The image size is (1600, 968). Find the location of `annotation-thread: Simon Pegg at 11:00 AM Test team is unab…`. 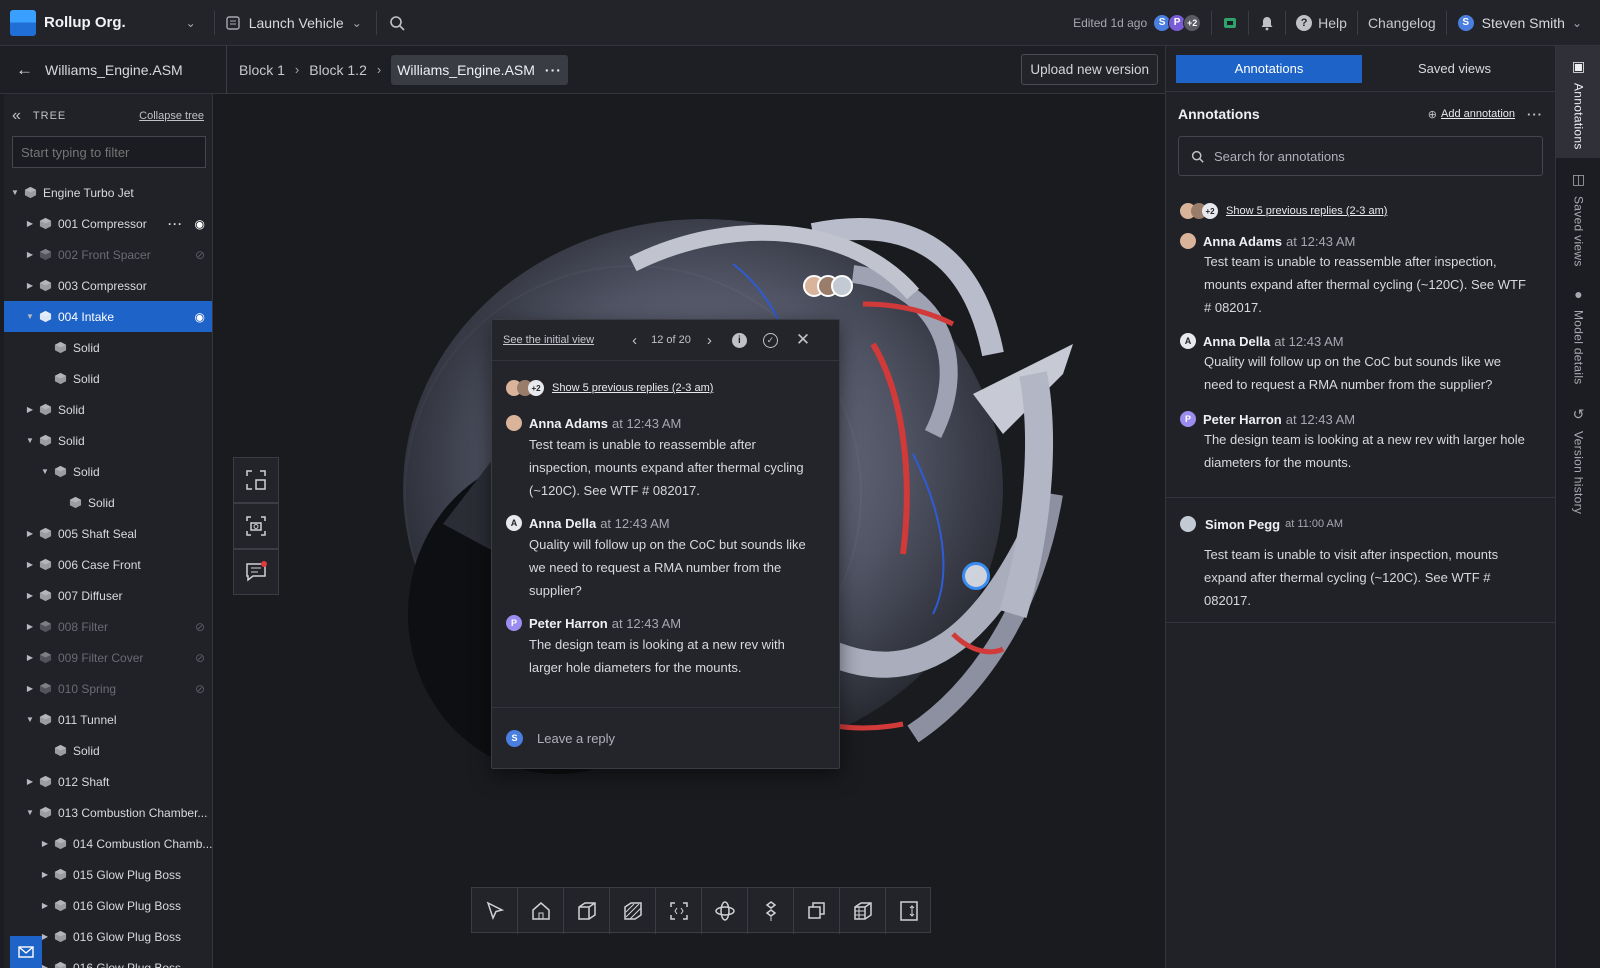

annotation-thread: Simon Pegg at 11:00 AM Test team is unab… is located at coordinates (1361, 560).